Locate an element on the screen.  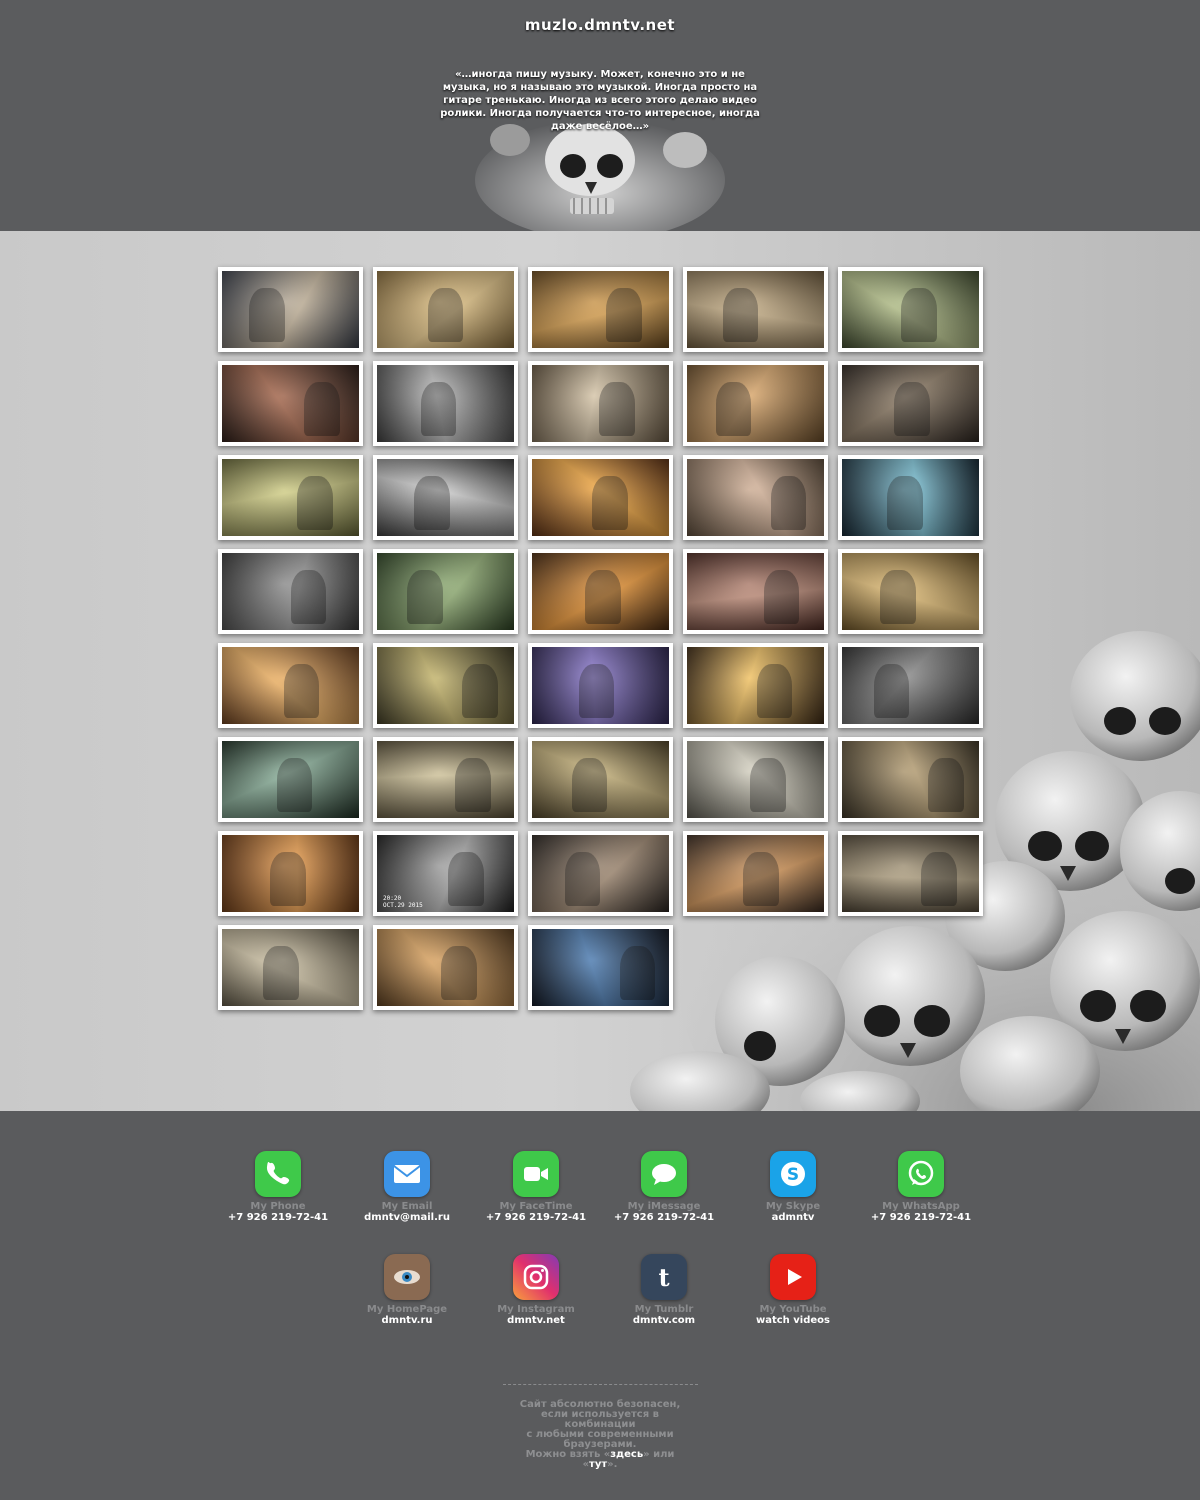
contact-youtube: My YouTube watch videos is located at coordinates (793, 1290).